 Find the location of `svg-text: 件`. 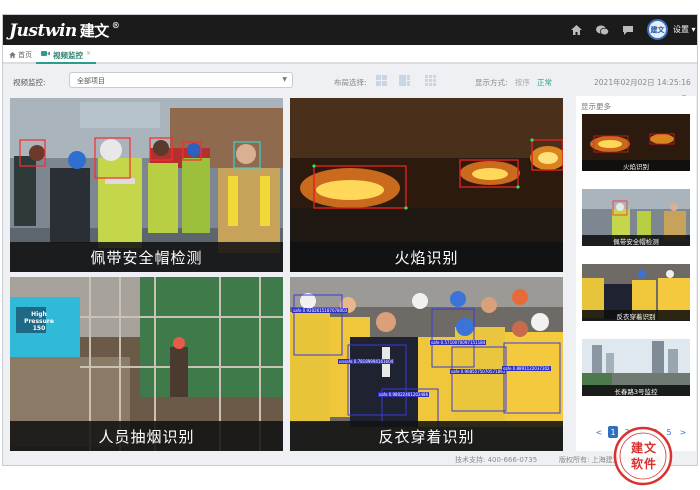

svg-text: 件 is located at coordinates (650, 463).